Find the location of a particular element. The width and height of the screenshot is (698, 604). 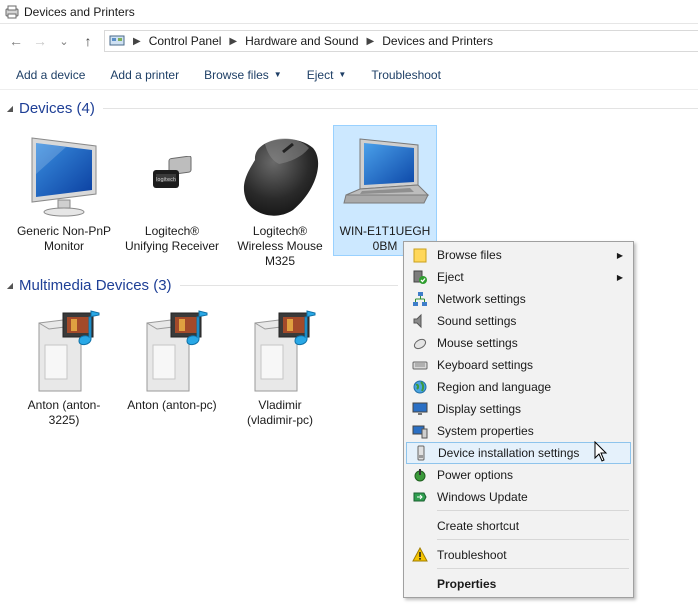

mouse-small-icon is located at coordinates (420, 343).